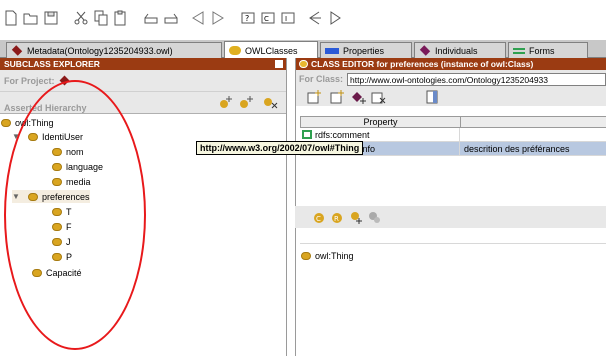 The image size is (606, 356). I want to click on table-header: Property, so click(453, 122).